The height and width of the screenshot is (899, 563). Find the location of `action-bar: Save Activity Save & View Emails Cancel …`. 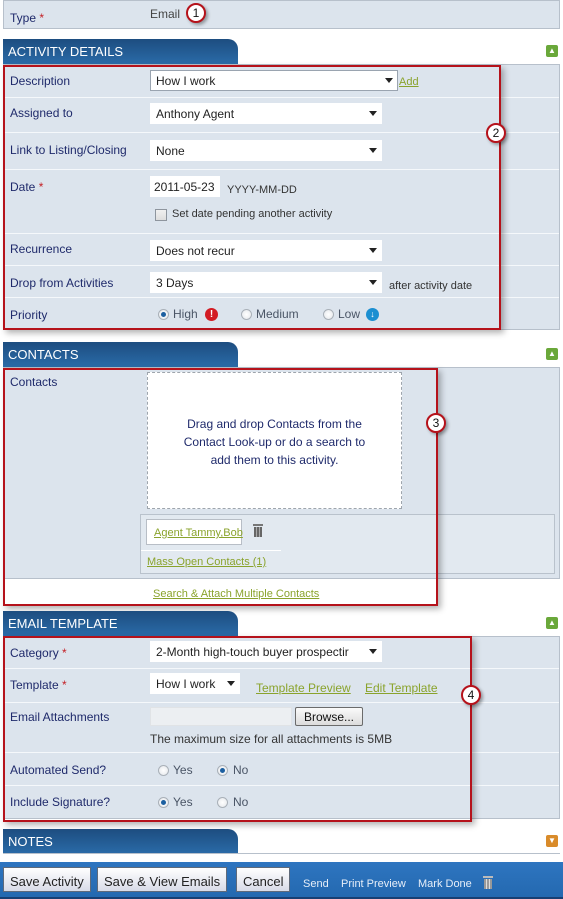

action-bar: Save Activity Save & View Emails Cancel … is located at coordinates (281, 880).